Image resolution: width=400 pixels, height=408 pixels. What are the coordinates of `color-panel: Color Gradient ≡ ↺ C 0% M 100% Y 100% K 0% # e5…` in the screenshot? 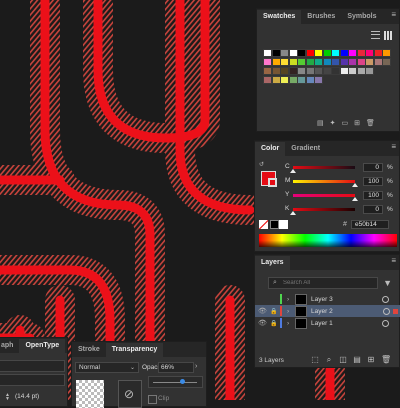 It's located at (327, 196).